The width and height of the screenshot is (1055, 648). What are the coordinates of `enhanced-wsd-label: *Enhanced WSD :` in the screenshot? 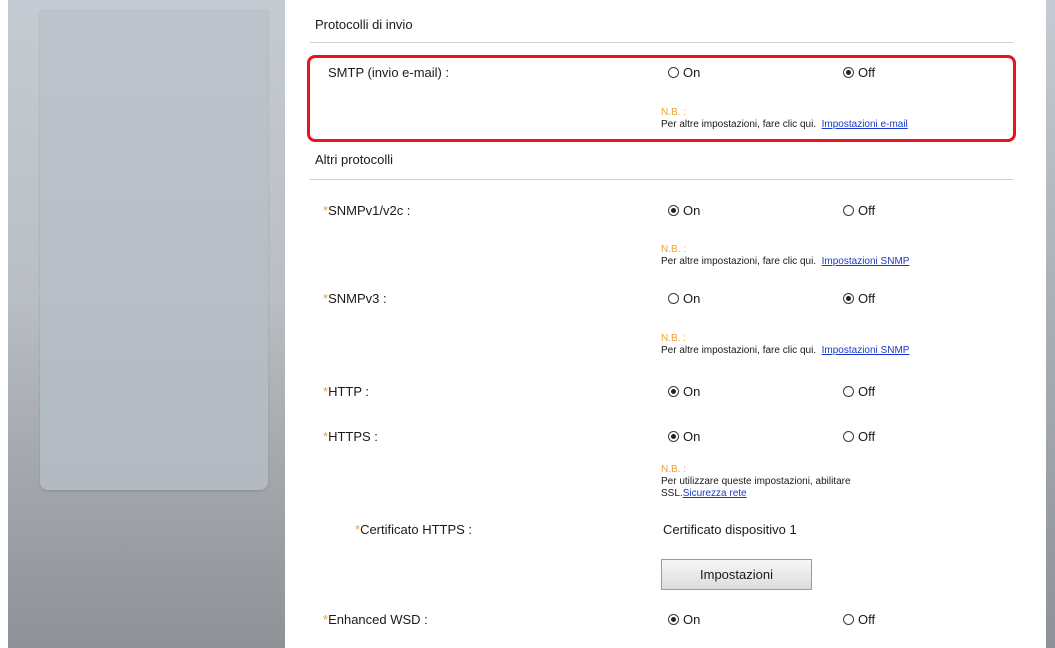 It's located at (375, 619).